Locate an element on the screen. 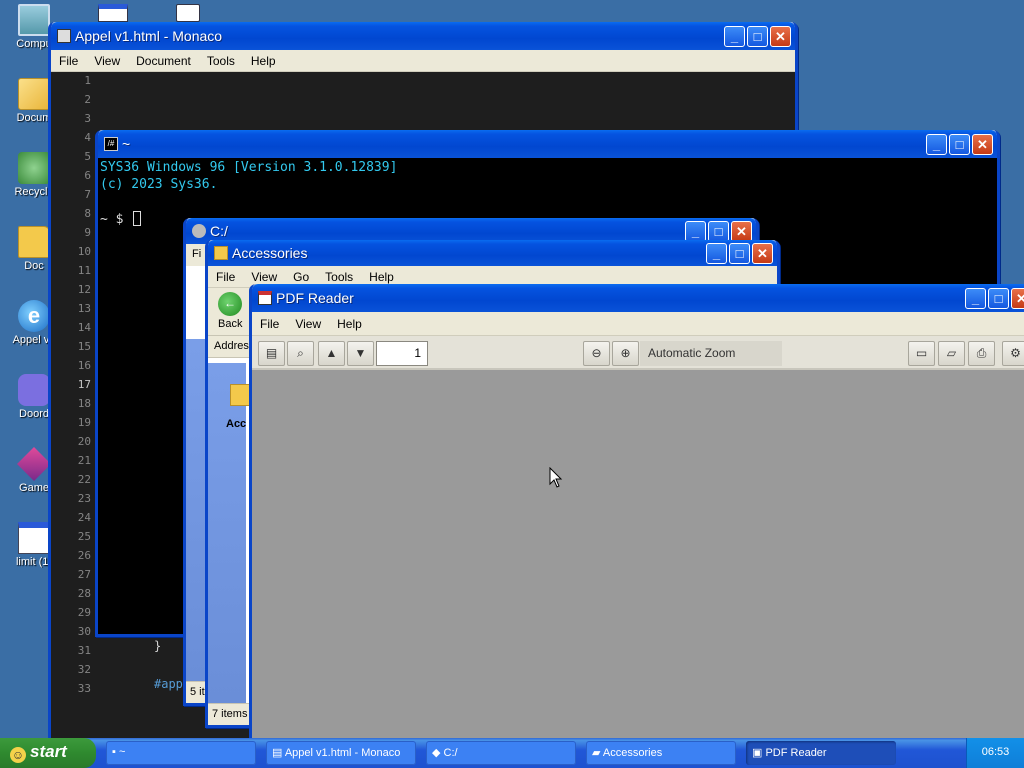 The image size is (1024, 768). status-text: 5 it is located at coordinates (197, 692).